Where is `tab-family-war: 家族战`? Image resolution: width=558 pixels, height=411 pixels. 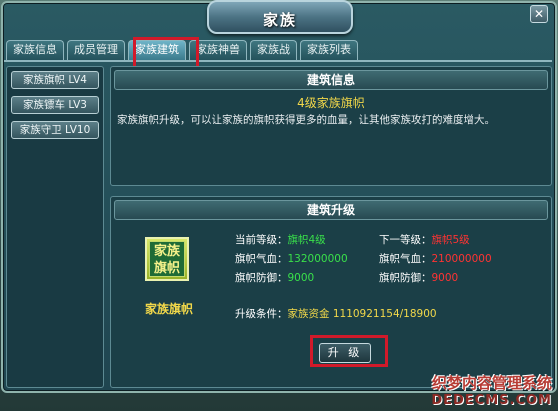 tab-family-war: 家族战 is located at coordinates (273, 50).